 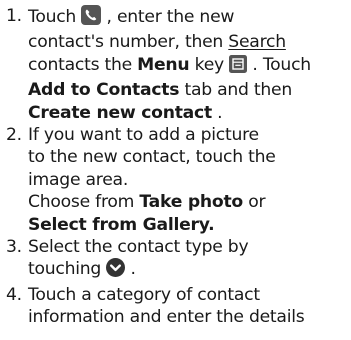 I want to click on text: tab and then, so click(x=238, y=90).